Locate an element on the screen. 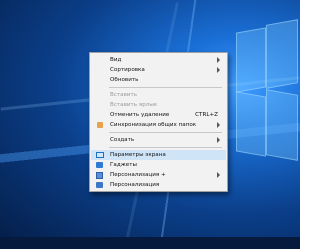 The height and width of the screenshot is (249, 320). menu-item-label: Гаджеты is located at coordinates (123, 165).